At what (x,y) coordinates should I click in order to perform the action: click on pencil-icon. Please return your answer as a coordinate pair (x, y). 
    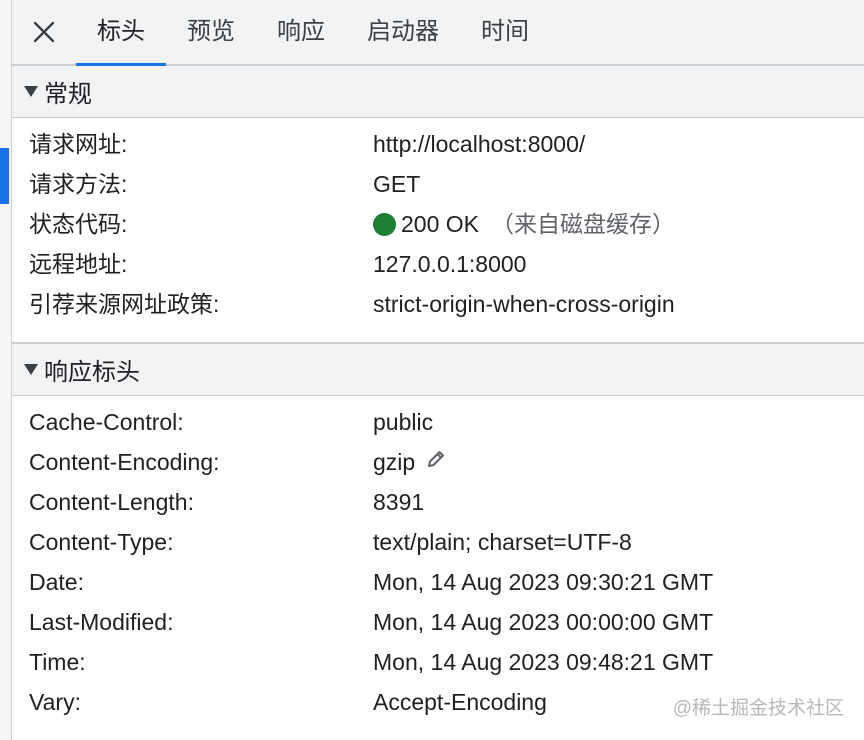
    Looking at the image, I should click on (436, 462).